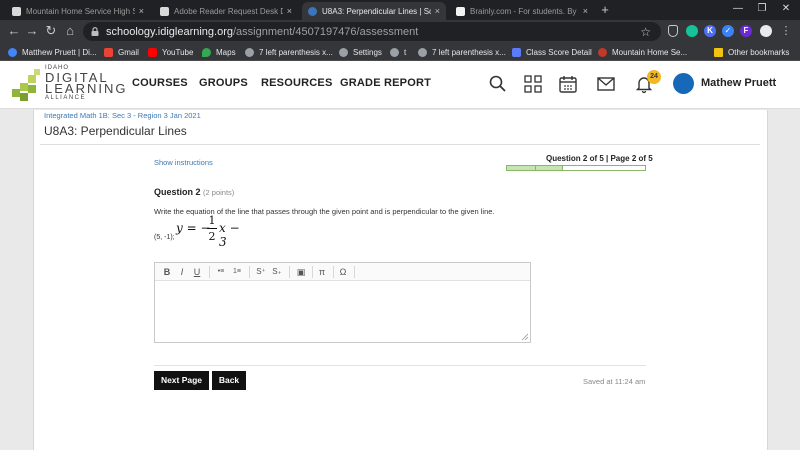  What do you see at coordinates (522, 11) in the screenshot?
I see `tab-brainly: Brainly.com - For students. By st... ×` at bounding box center [522, 11].